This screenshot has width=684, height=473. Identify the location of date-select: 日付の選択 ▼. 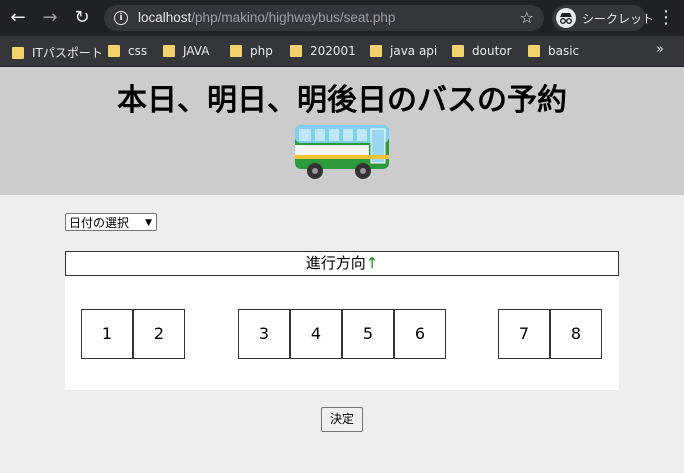
(111, 222).